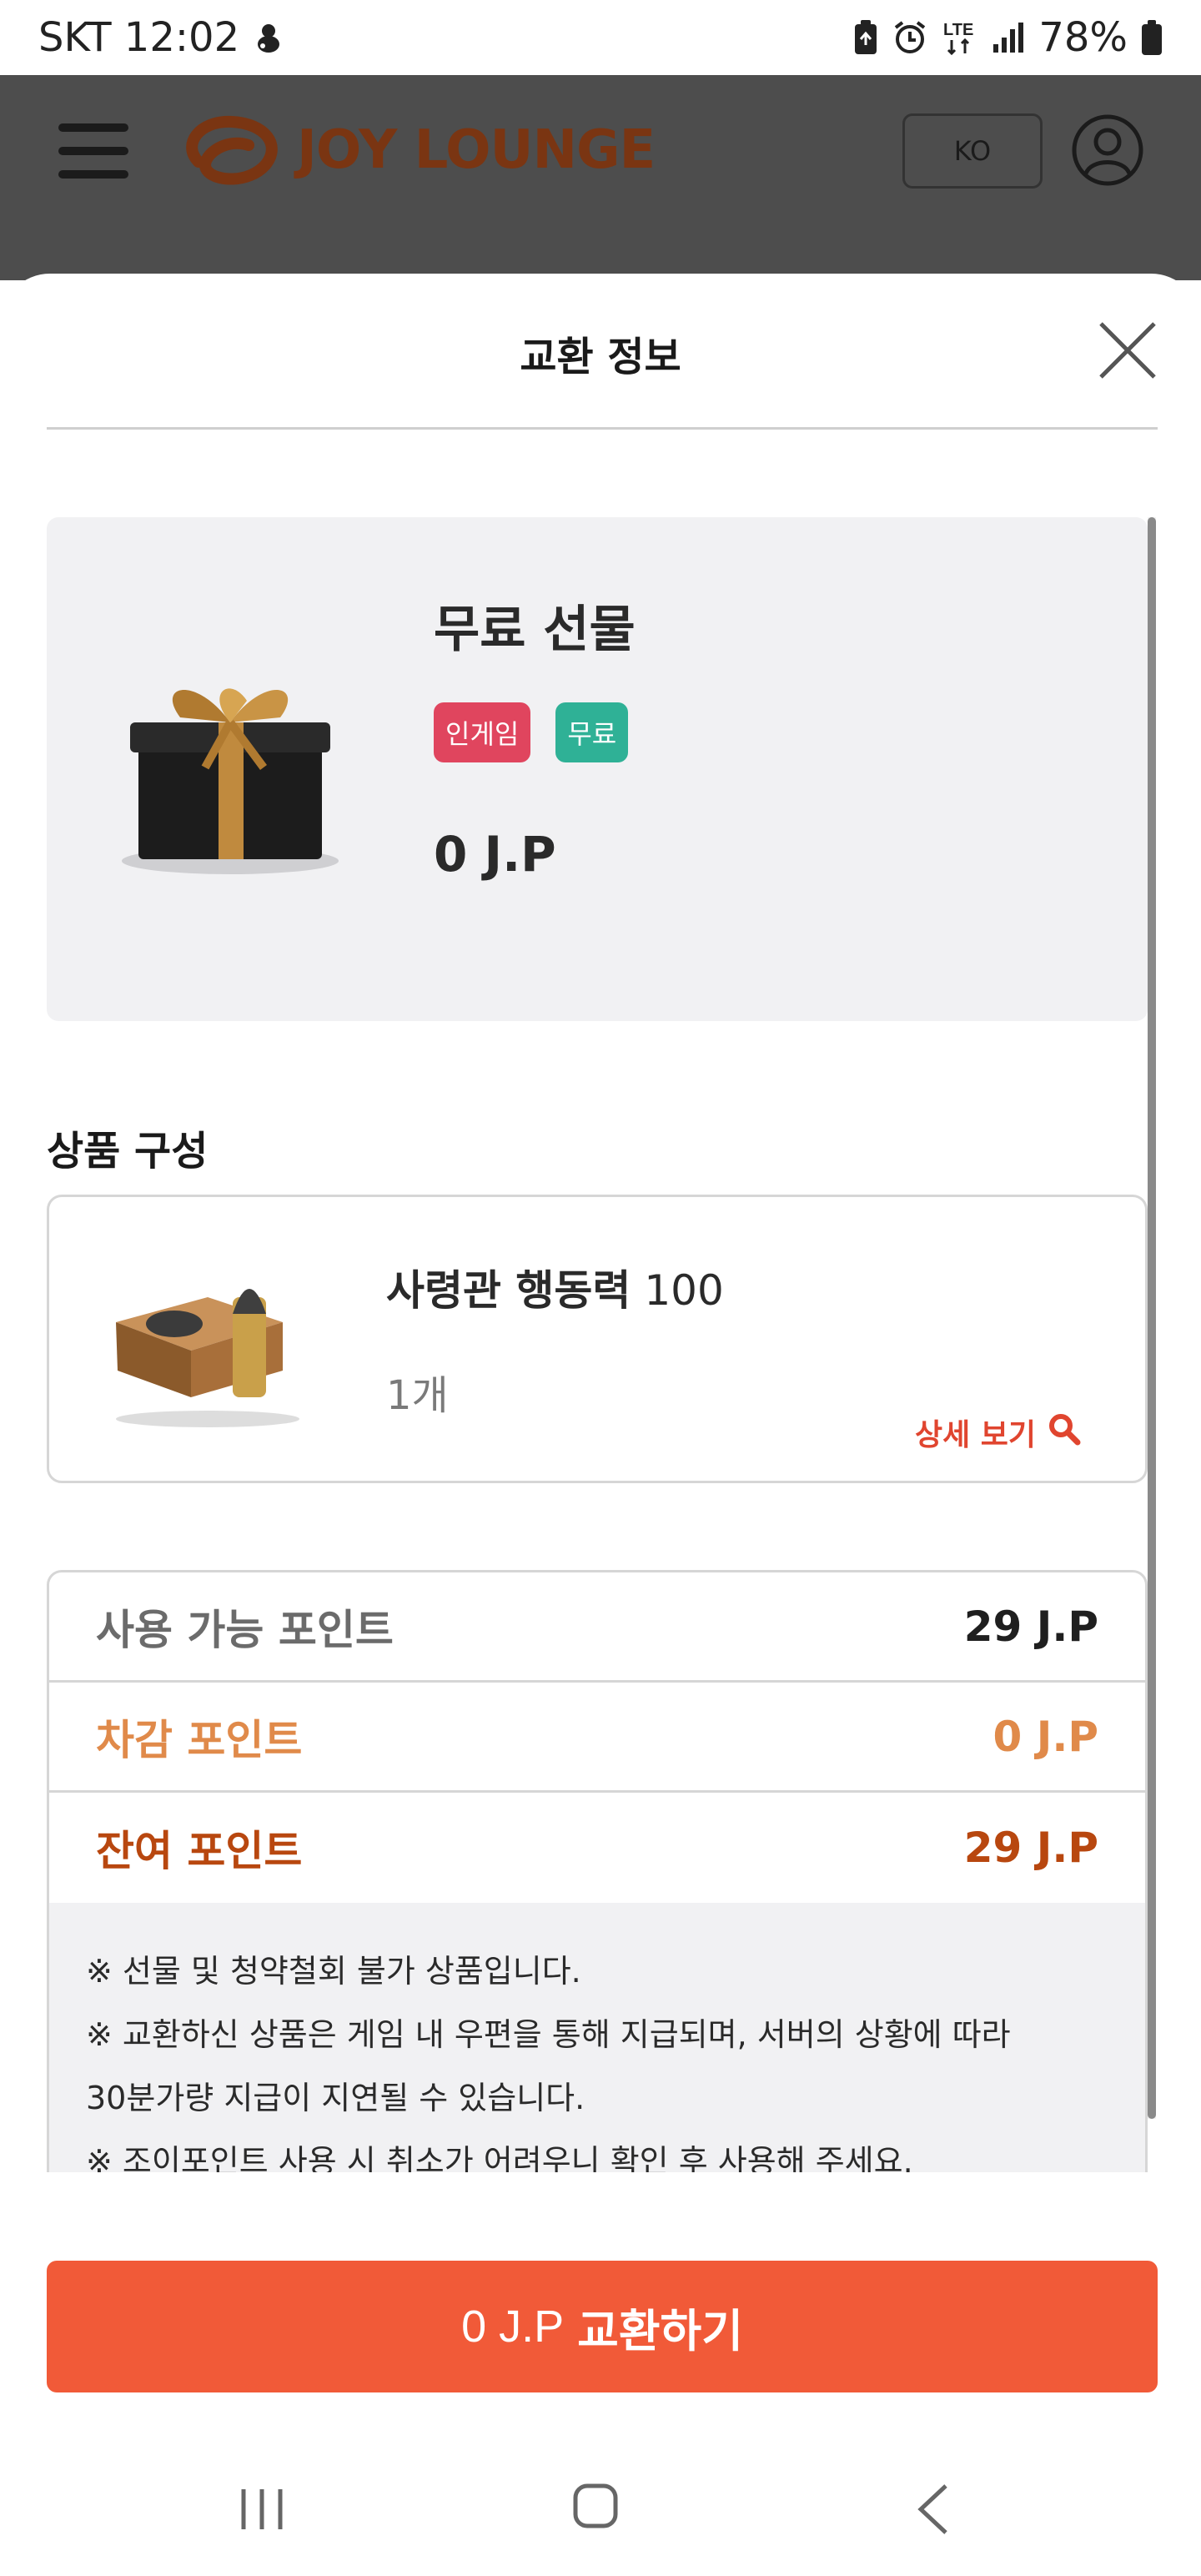 The width and height of the screenshot is (1201, 2576). I want to click on dim-overlay, so click(601, 255).